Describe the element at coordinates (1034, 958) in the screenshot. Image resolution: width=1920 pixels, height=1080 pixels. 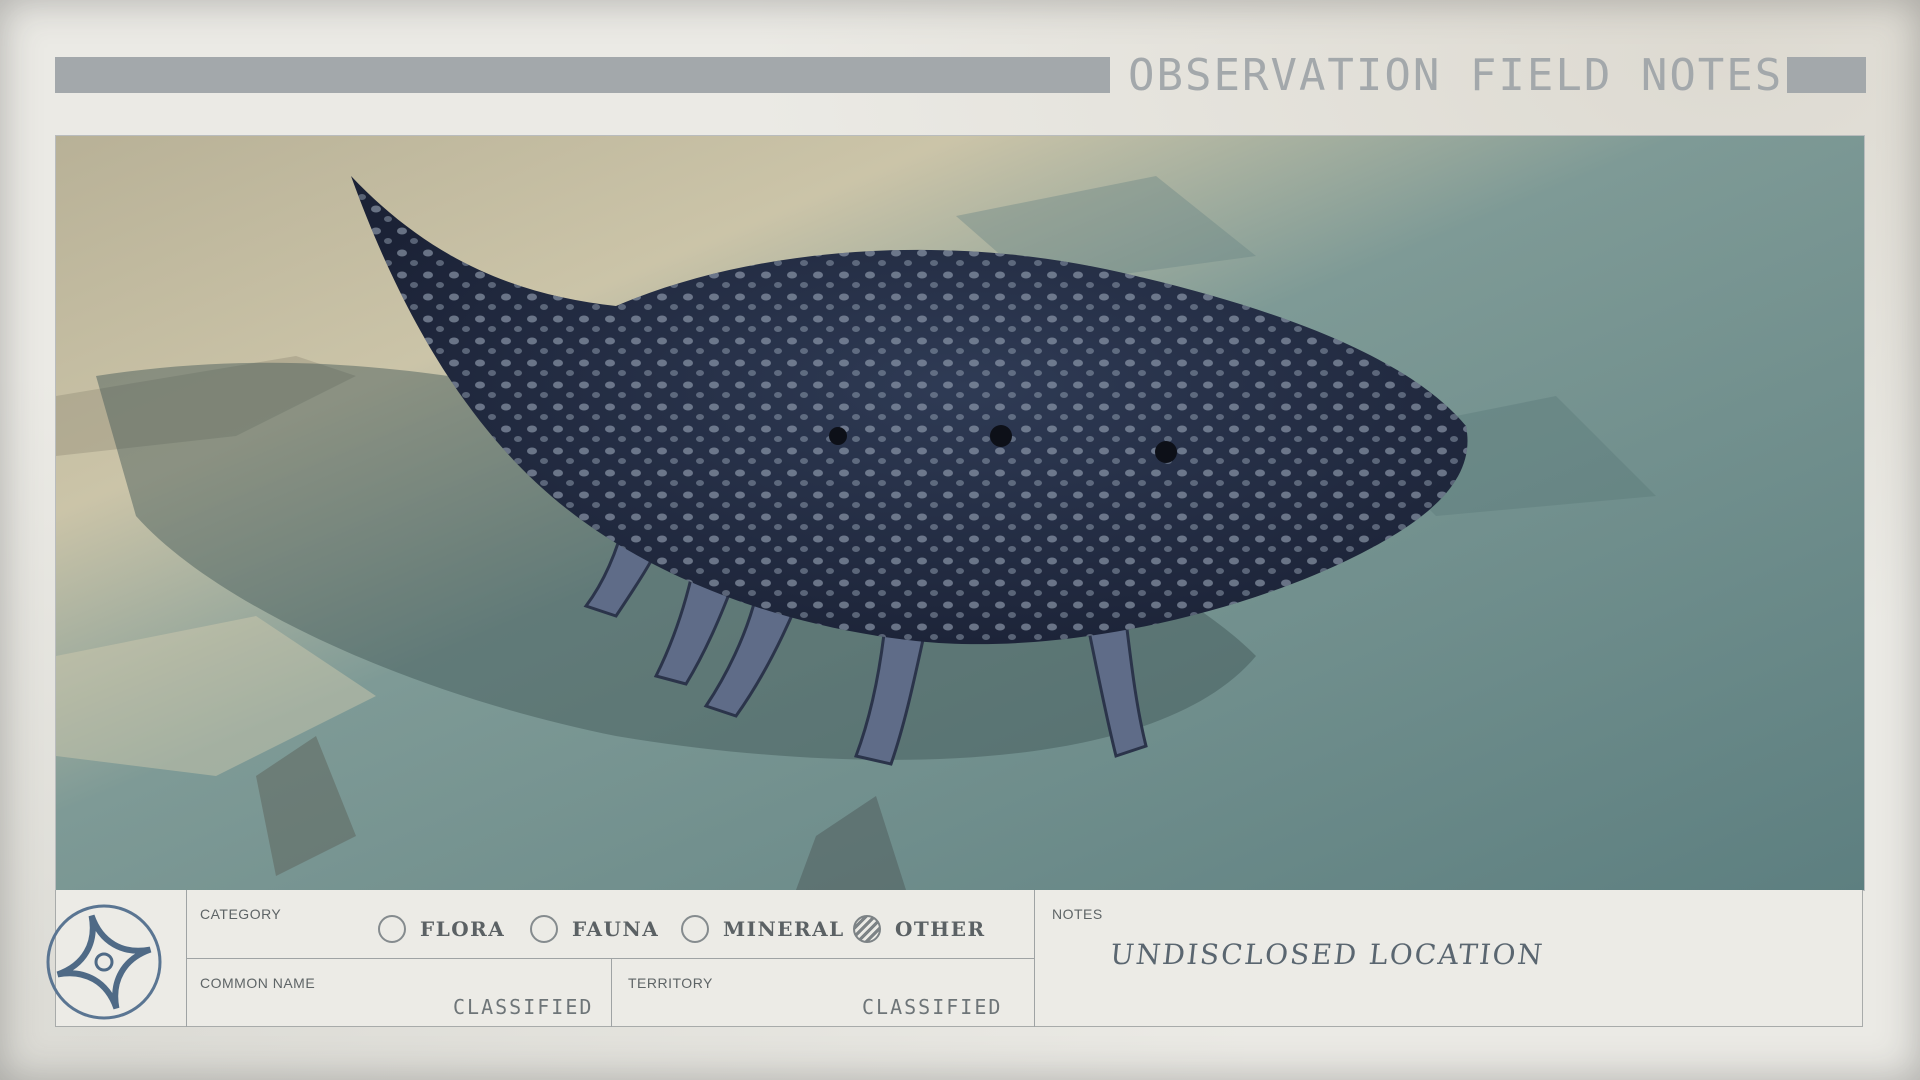
I see `notes-divider` at that location.